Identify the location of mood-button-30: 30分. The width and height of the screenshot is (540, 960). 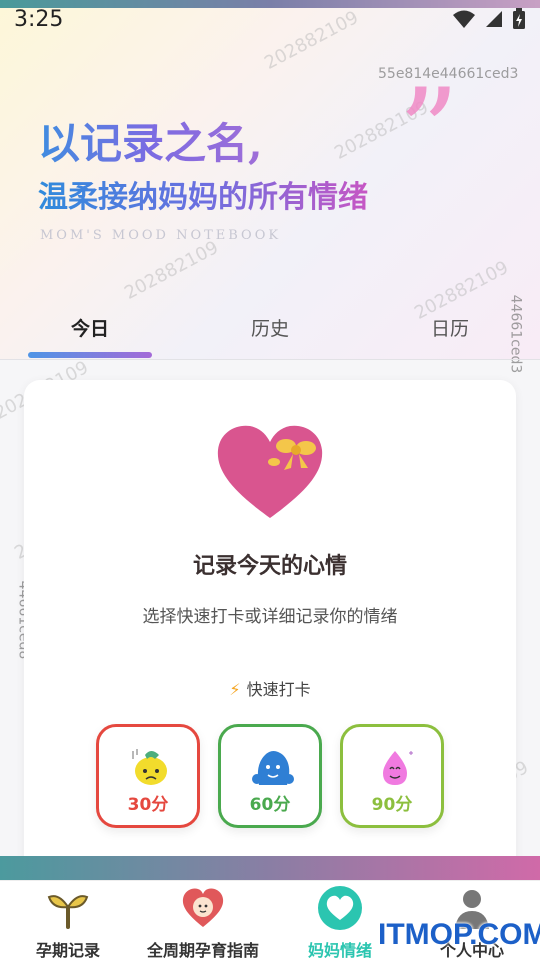
(148, 776).